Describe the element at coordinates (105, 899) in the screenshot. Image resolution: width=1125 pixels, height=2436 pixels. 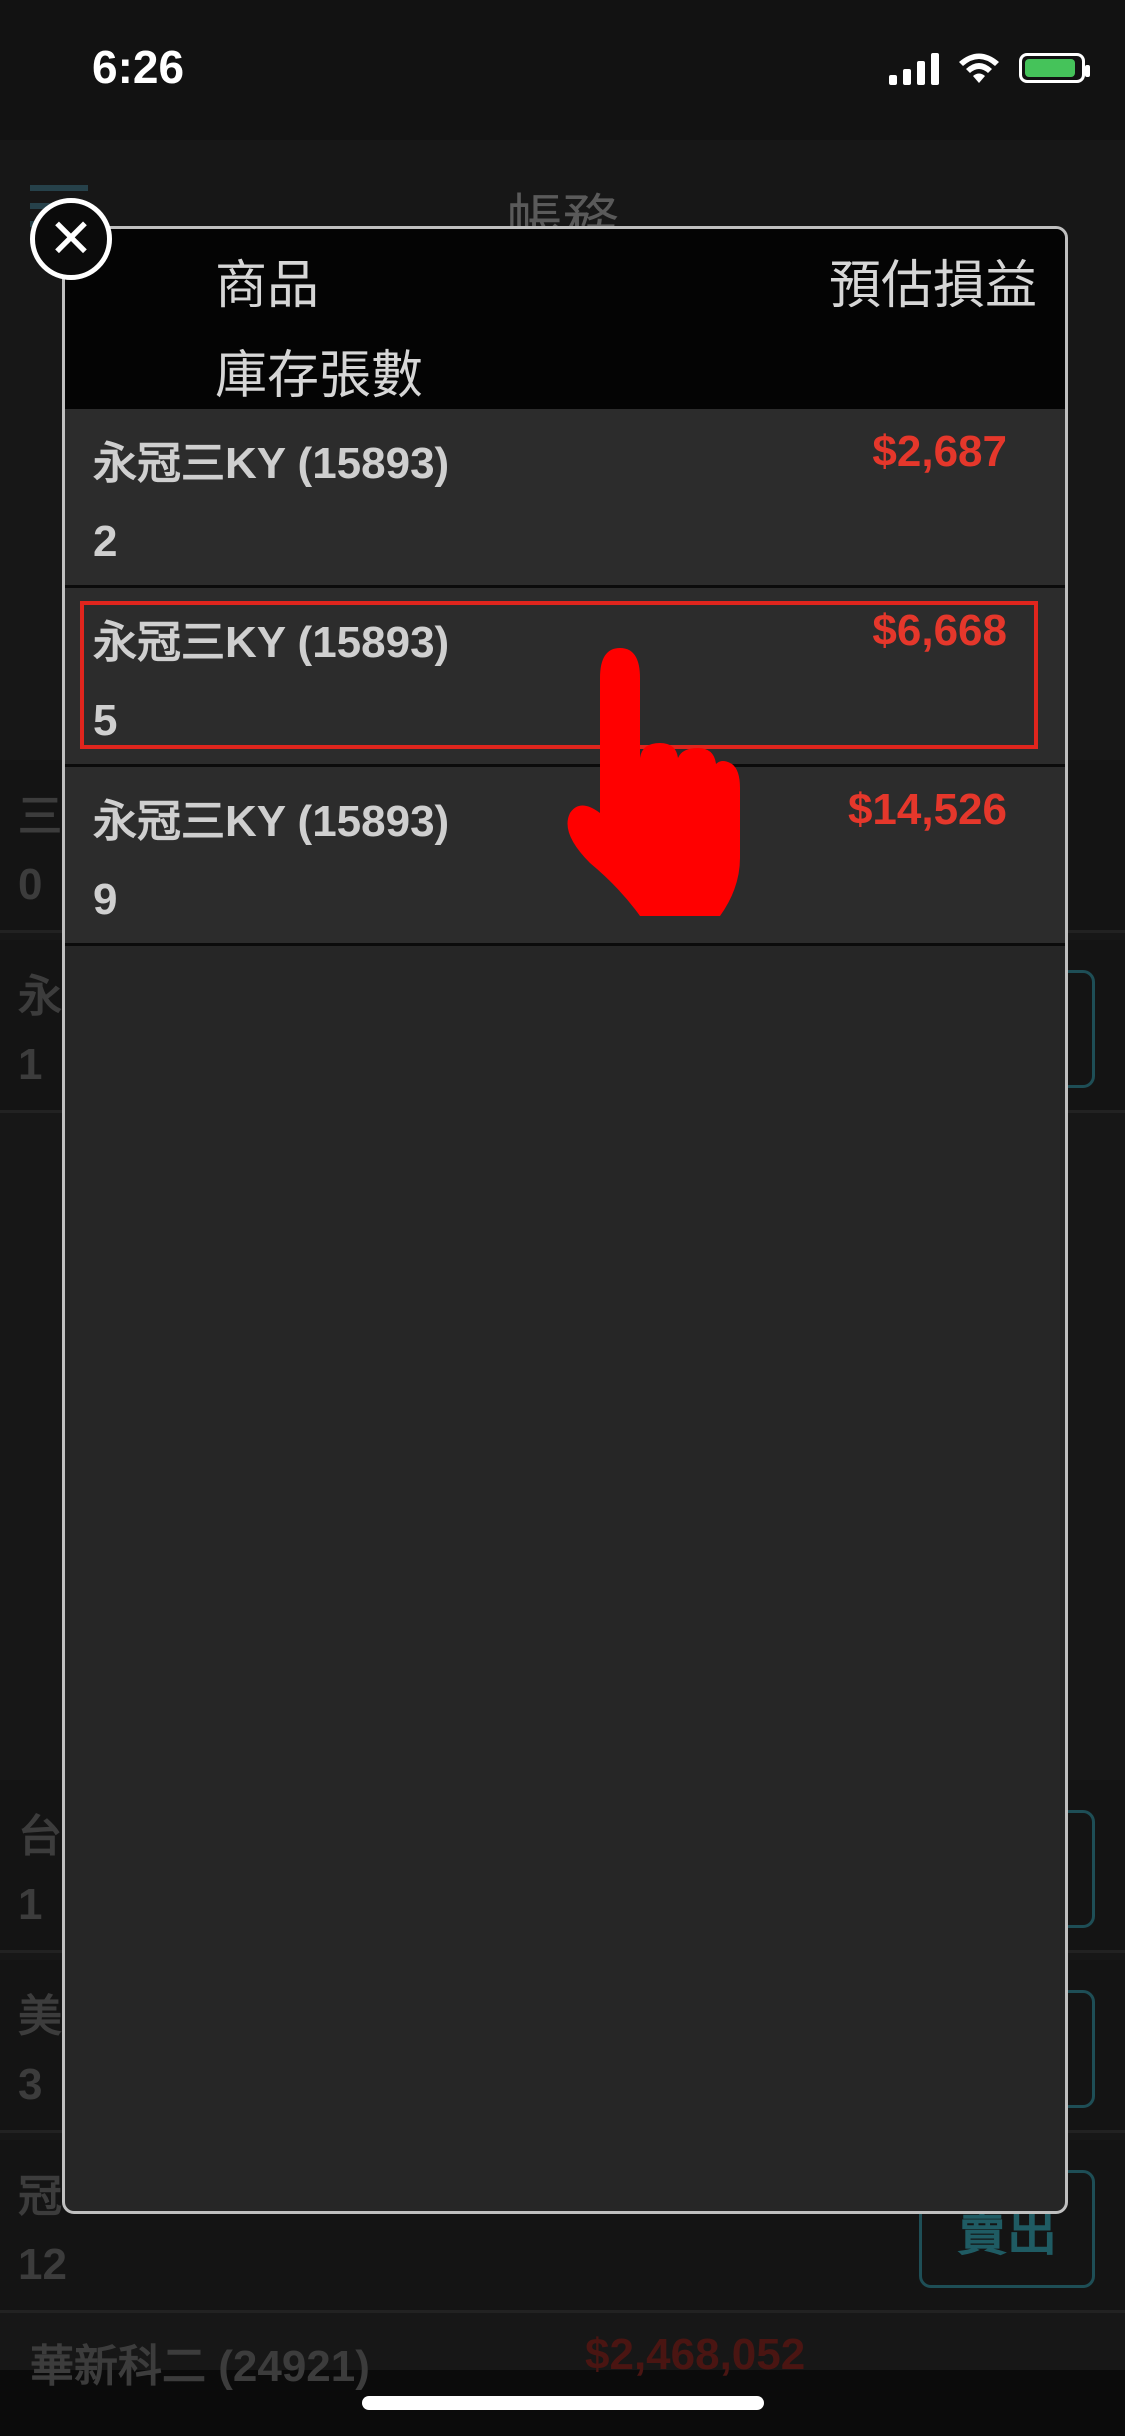
I see `position-quantity: 9` at that location.